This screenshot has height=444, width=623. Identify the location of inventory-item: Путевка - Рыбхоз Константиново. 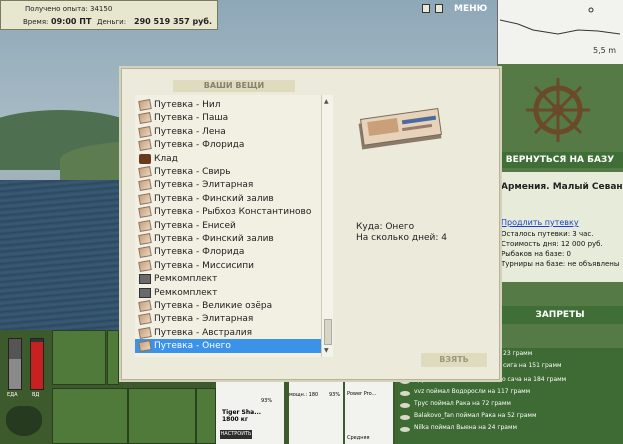
(228, 212).